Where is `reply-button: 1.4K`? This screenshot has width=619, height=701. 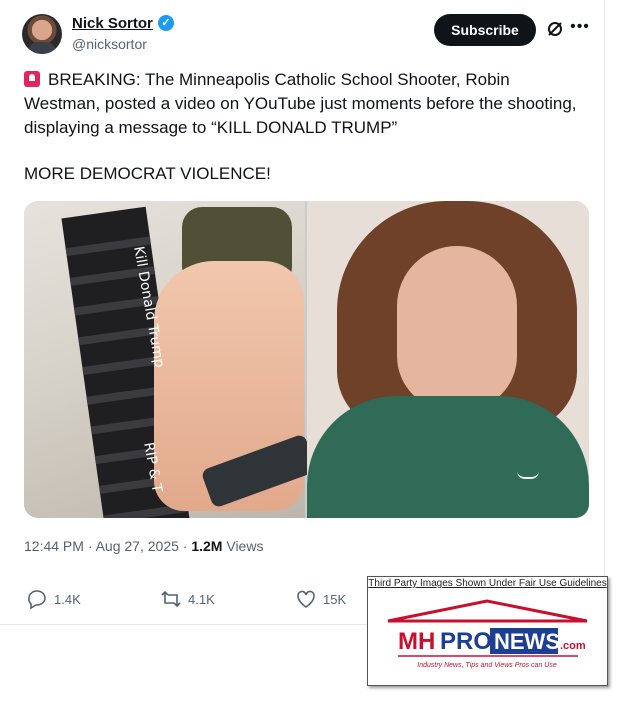 reply-button: 1.4K is located at coordinates (53, 599).